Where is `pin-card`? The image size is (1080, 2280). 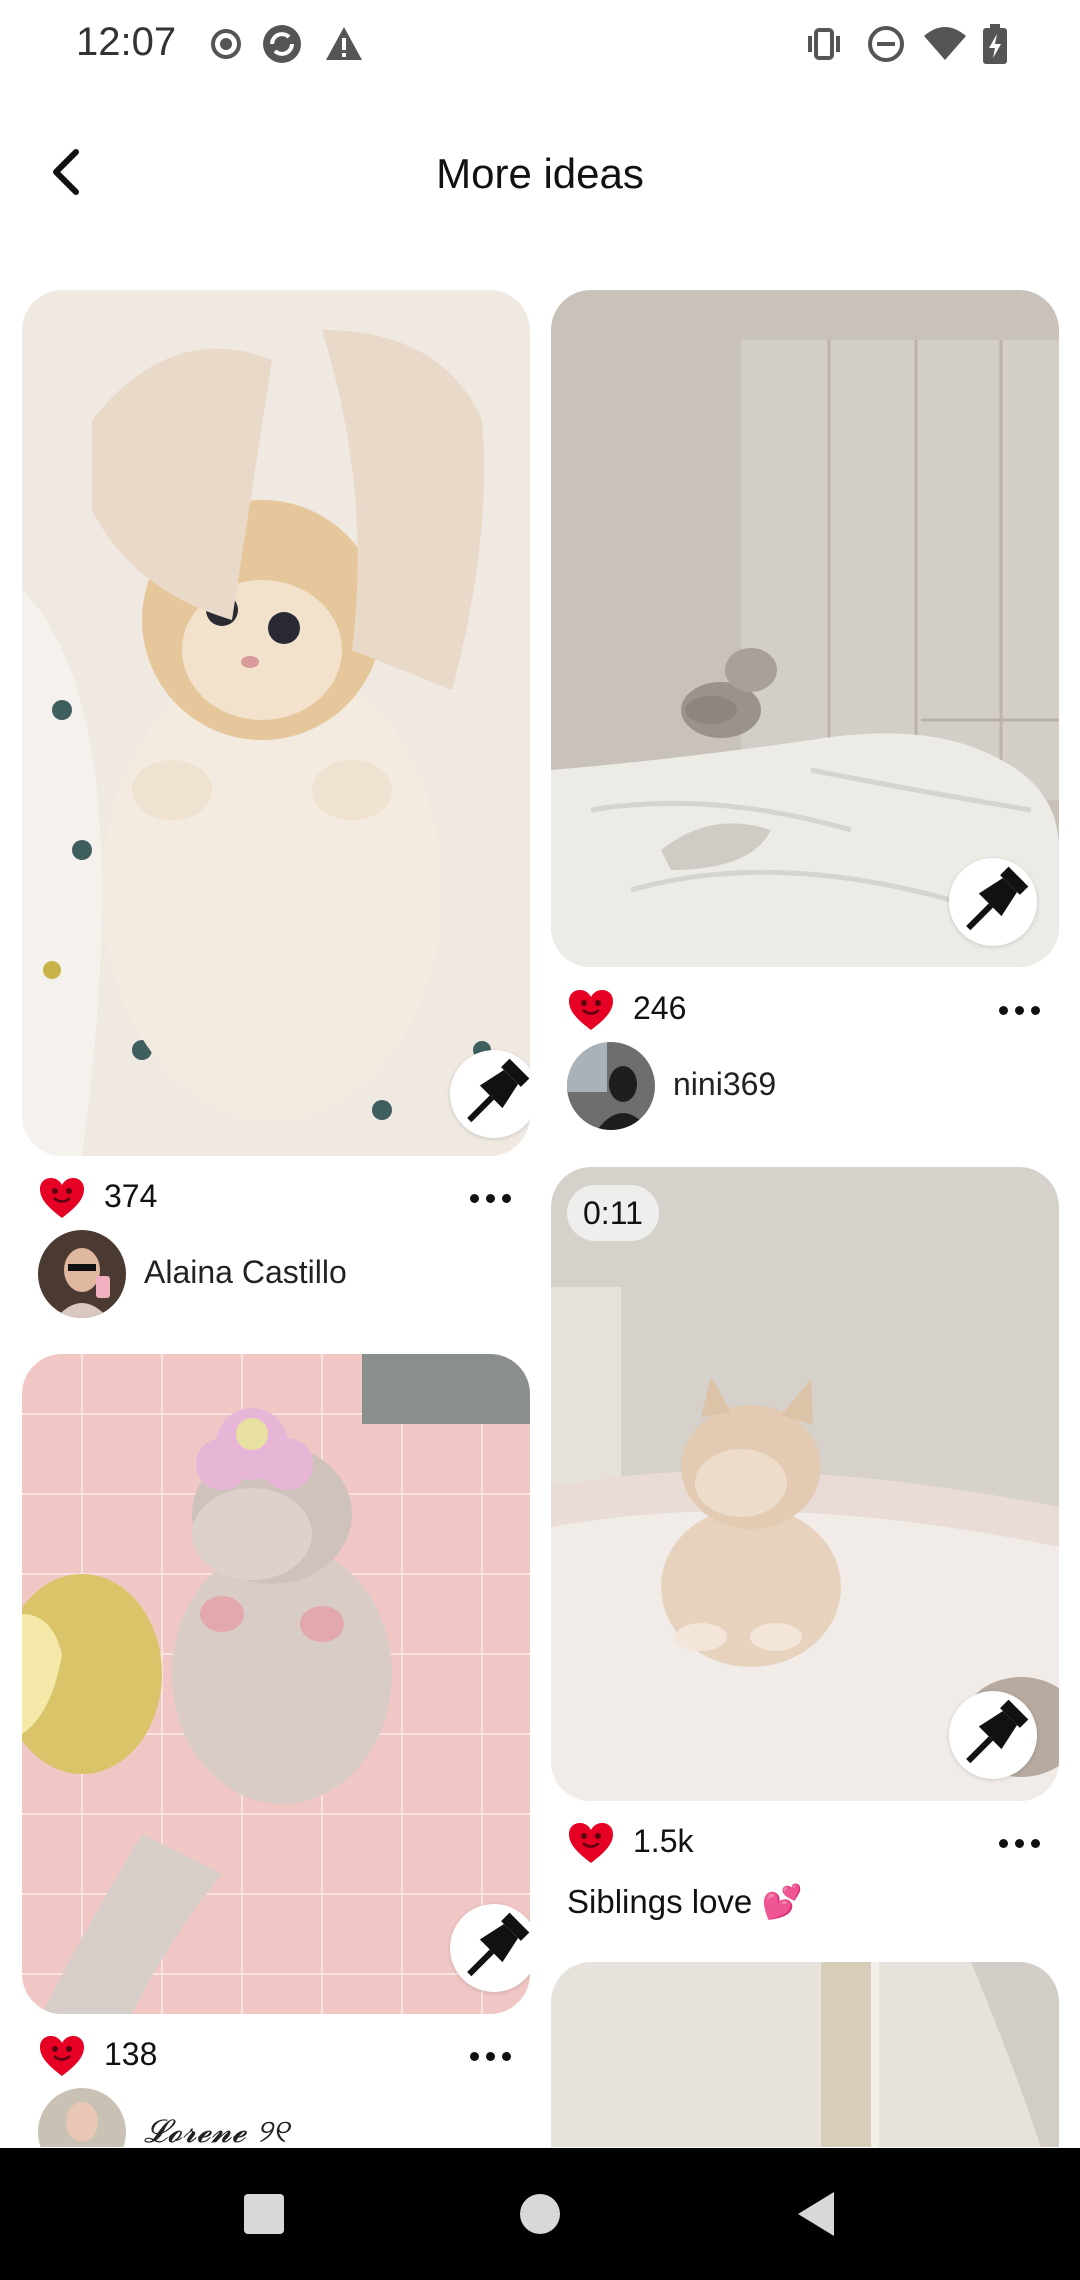
pin-card is located at coordinates (805, 2054).